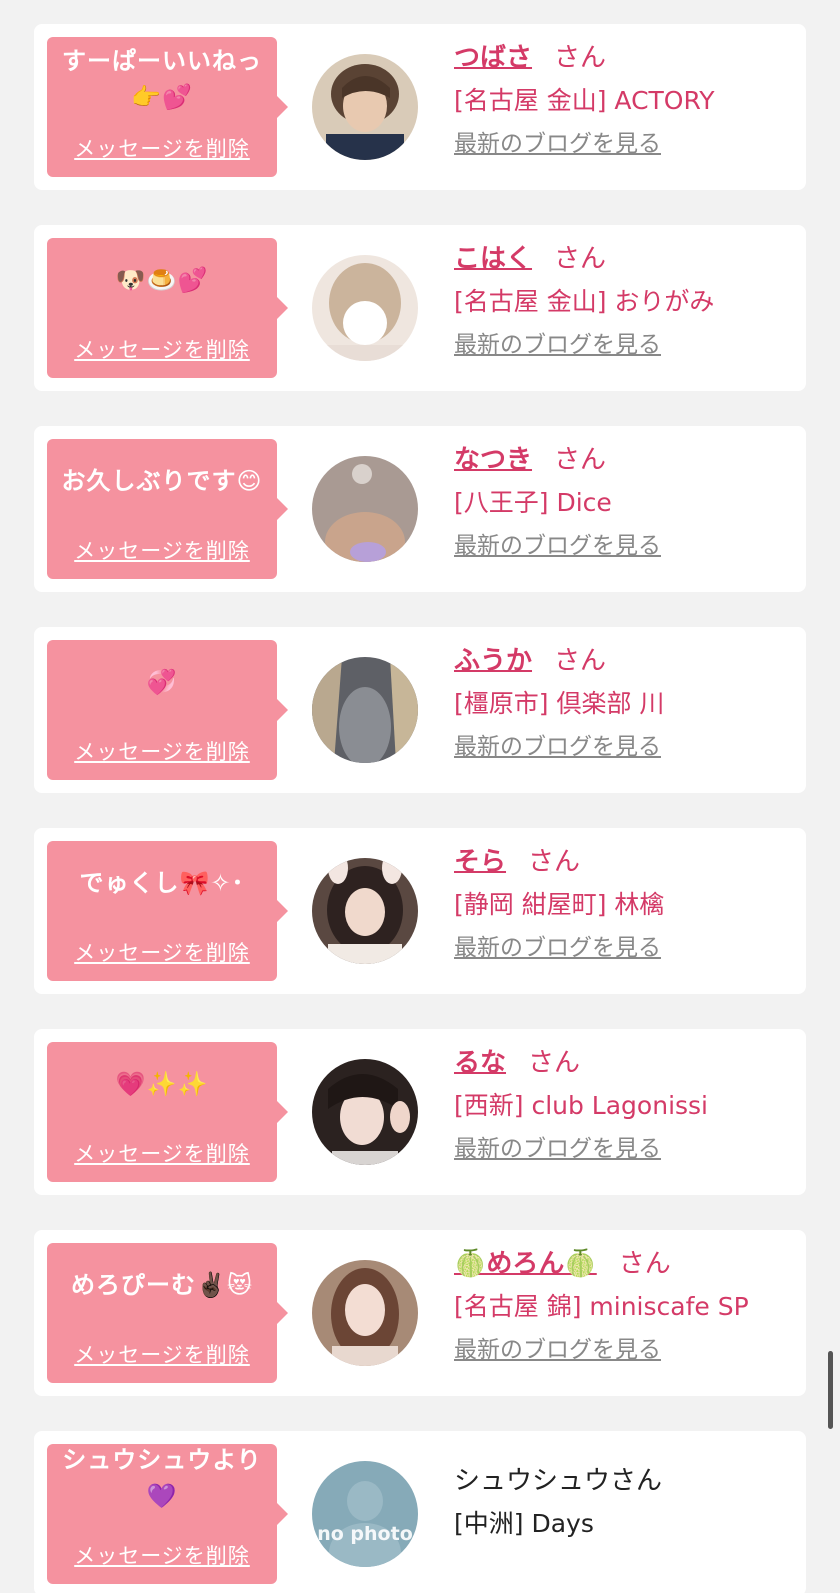 The height and width of the screenshot is (1593, 840). I want to click on profile-info: 🍈めろん🍈 さん [名古屋 錦] miniscafe SP 最新のブログを見る, so click(625, 1307).